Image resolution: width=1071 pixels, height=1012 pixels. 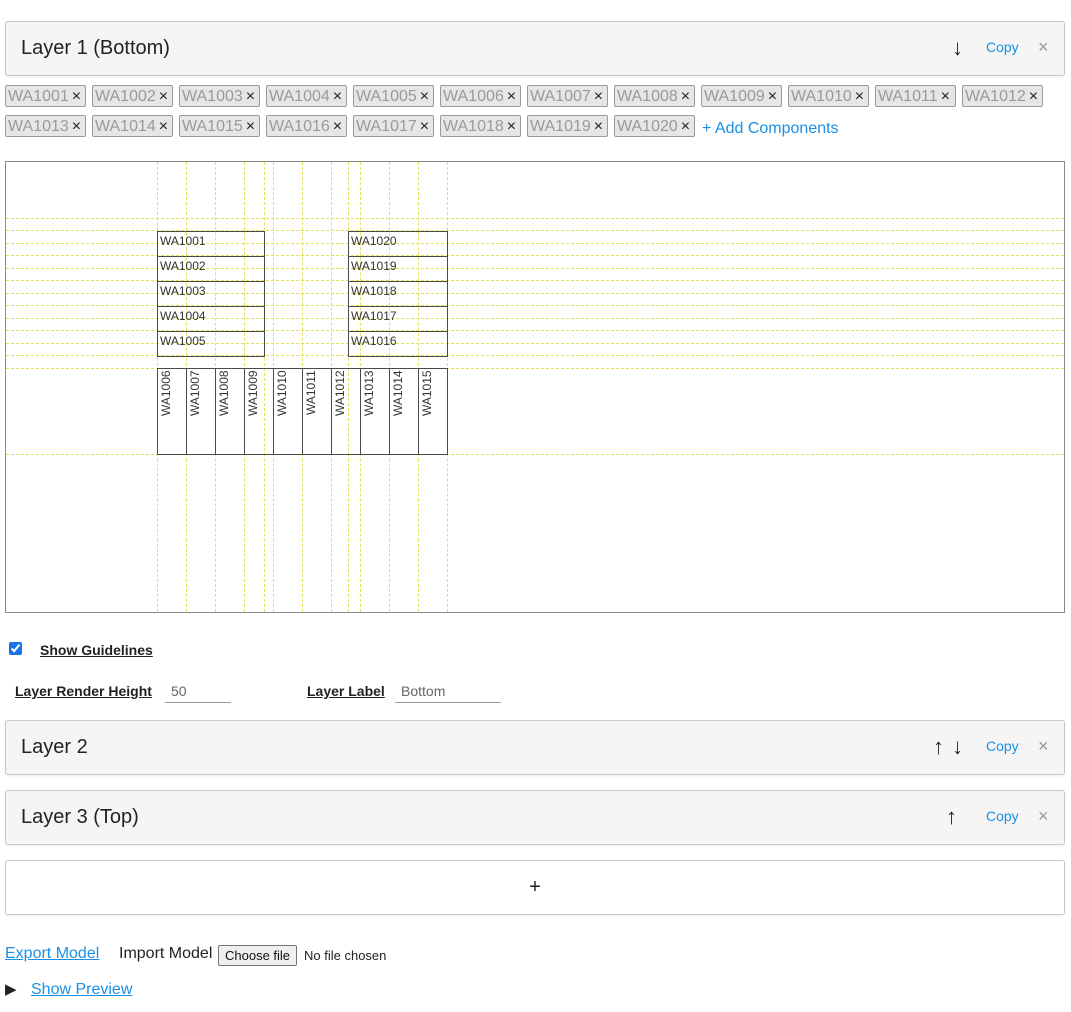 What do you see at coordinates (125, 126) in the screenshot?
I see `component-chip-label: WA1014` at bounding box center [125, 126].